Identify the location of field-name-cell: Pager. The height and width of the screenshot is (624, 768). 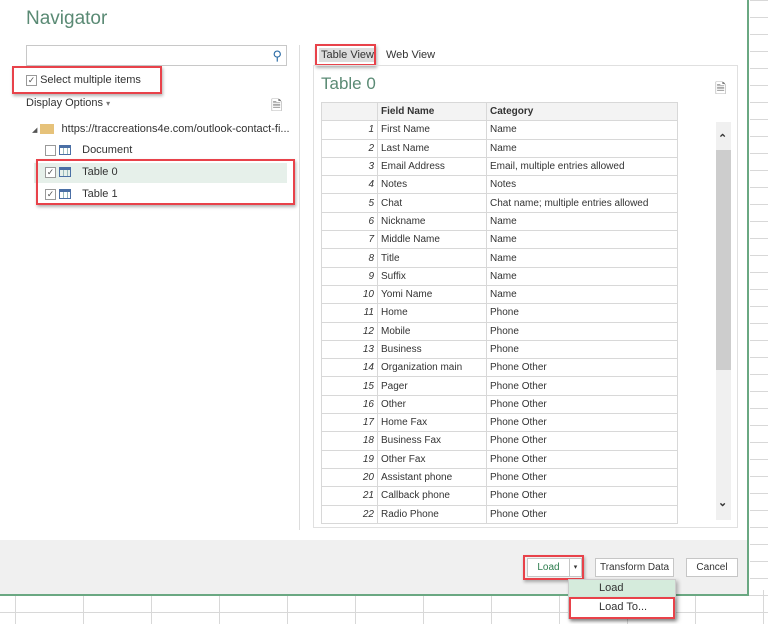
(432, 386).